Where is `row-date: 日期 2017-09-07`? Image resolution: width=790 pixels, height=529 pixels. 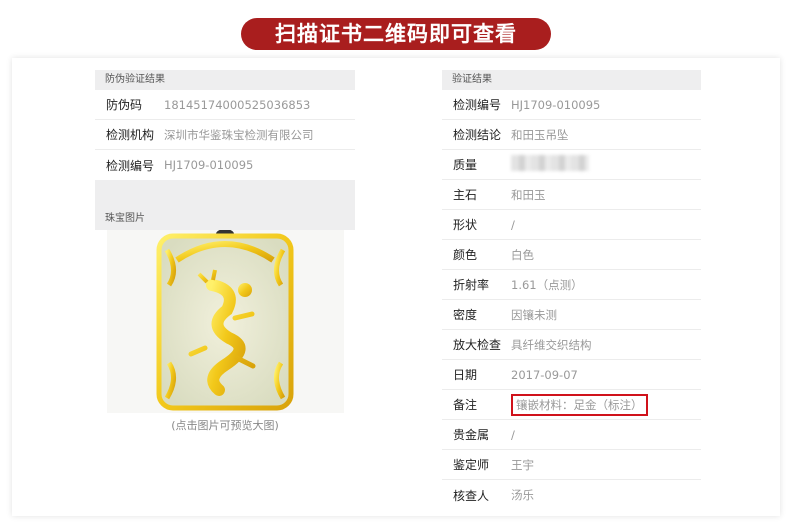 row-date: 日期 2017-09-07 is located at coordinates (571, 375).